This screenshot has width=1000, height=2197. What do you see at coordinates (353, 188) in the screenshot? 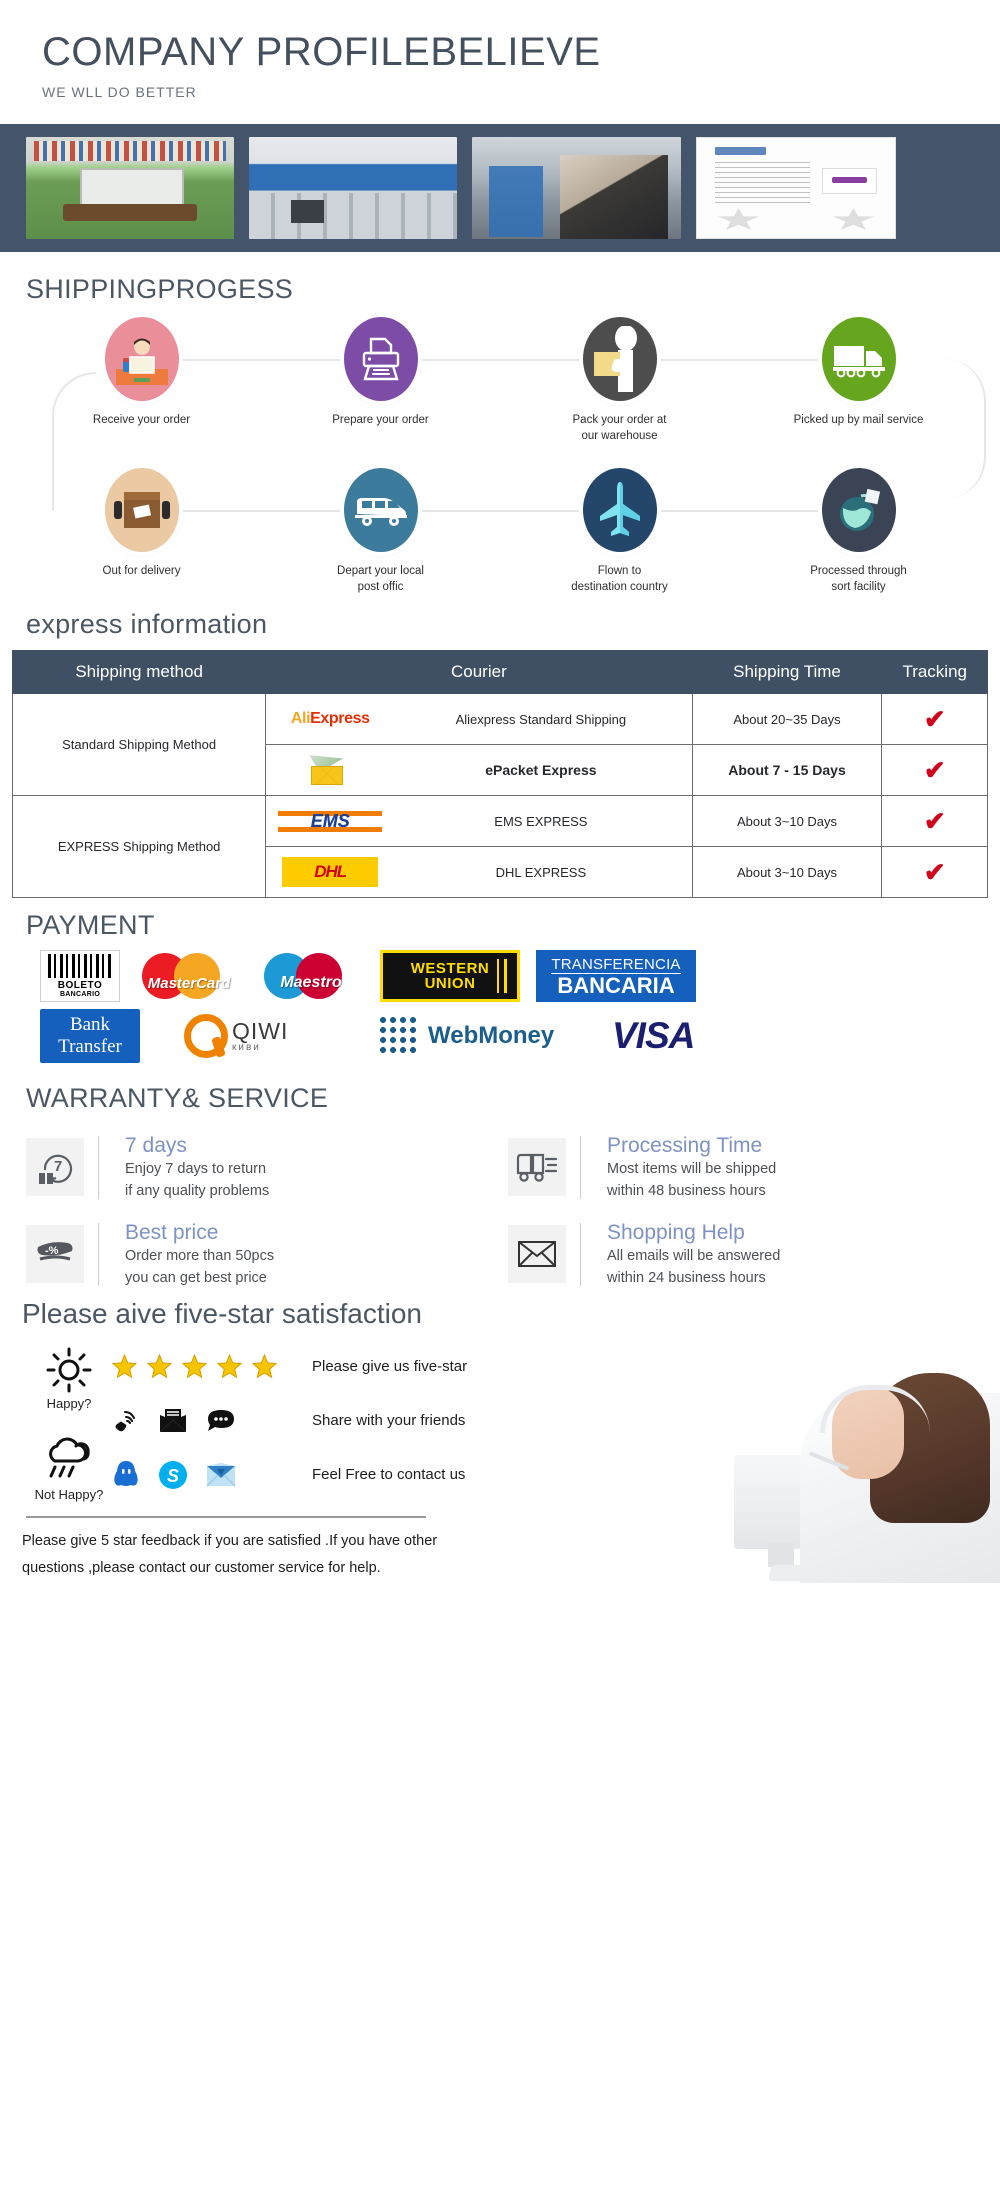
I see `office-photo` at bounding box center [353, 188].